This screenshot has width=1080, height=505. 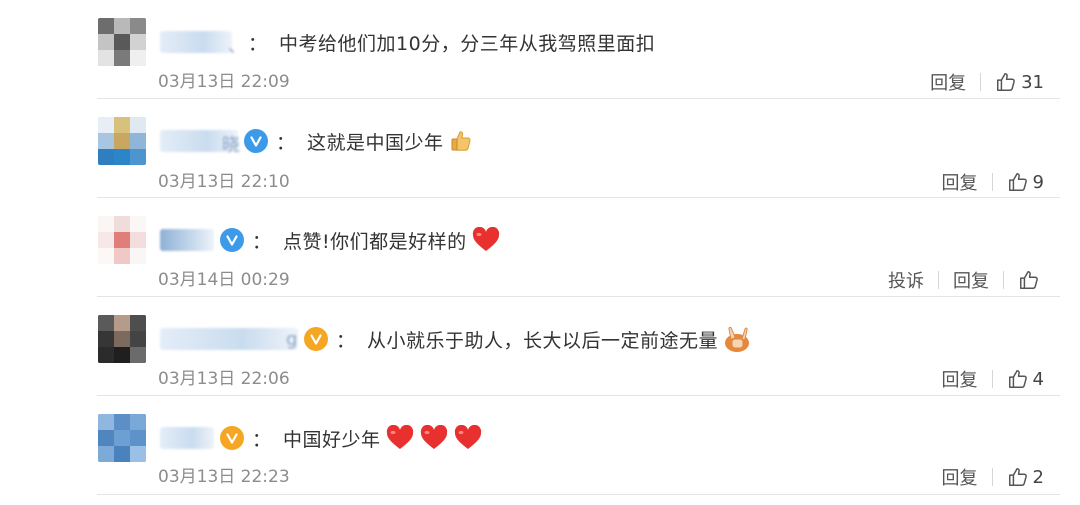 I want to click on comment-header: ： 中国好少年, so click(x=321, y=438).